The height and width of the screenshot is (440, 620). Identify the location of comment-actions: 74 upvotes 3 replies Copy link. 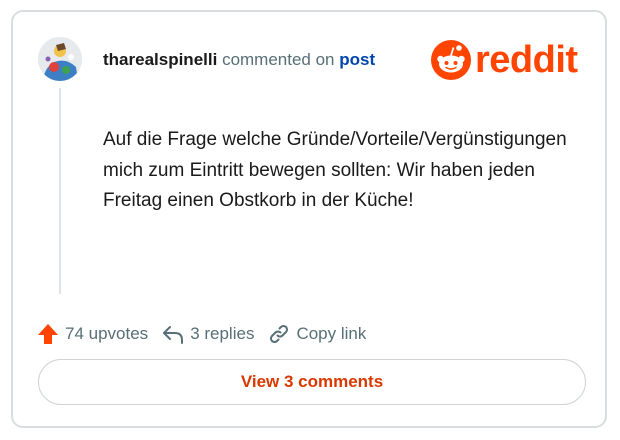
(201, 334).